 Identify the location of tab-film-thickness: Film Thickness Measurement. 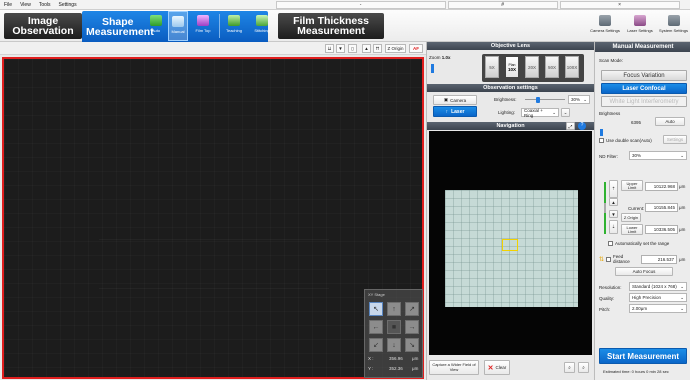
(331, 26).